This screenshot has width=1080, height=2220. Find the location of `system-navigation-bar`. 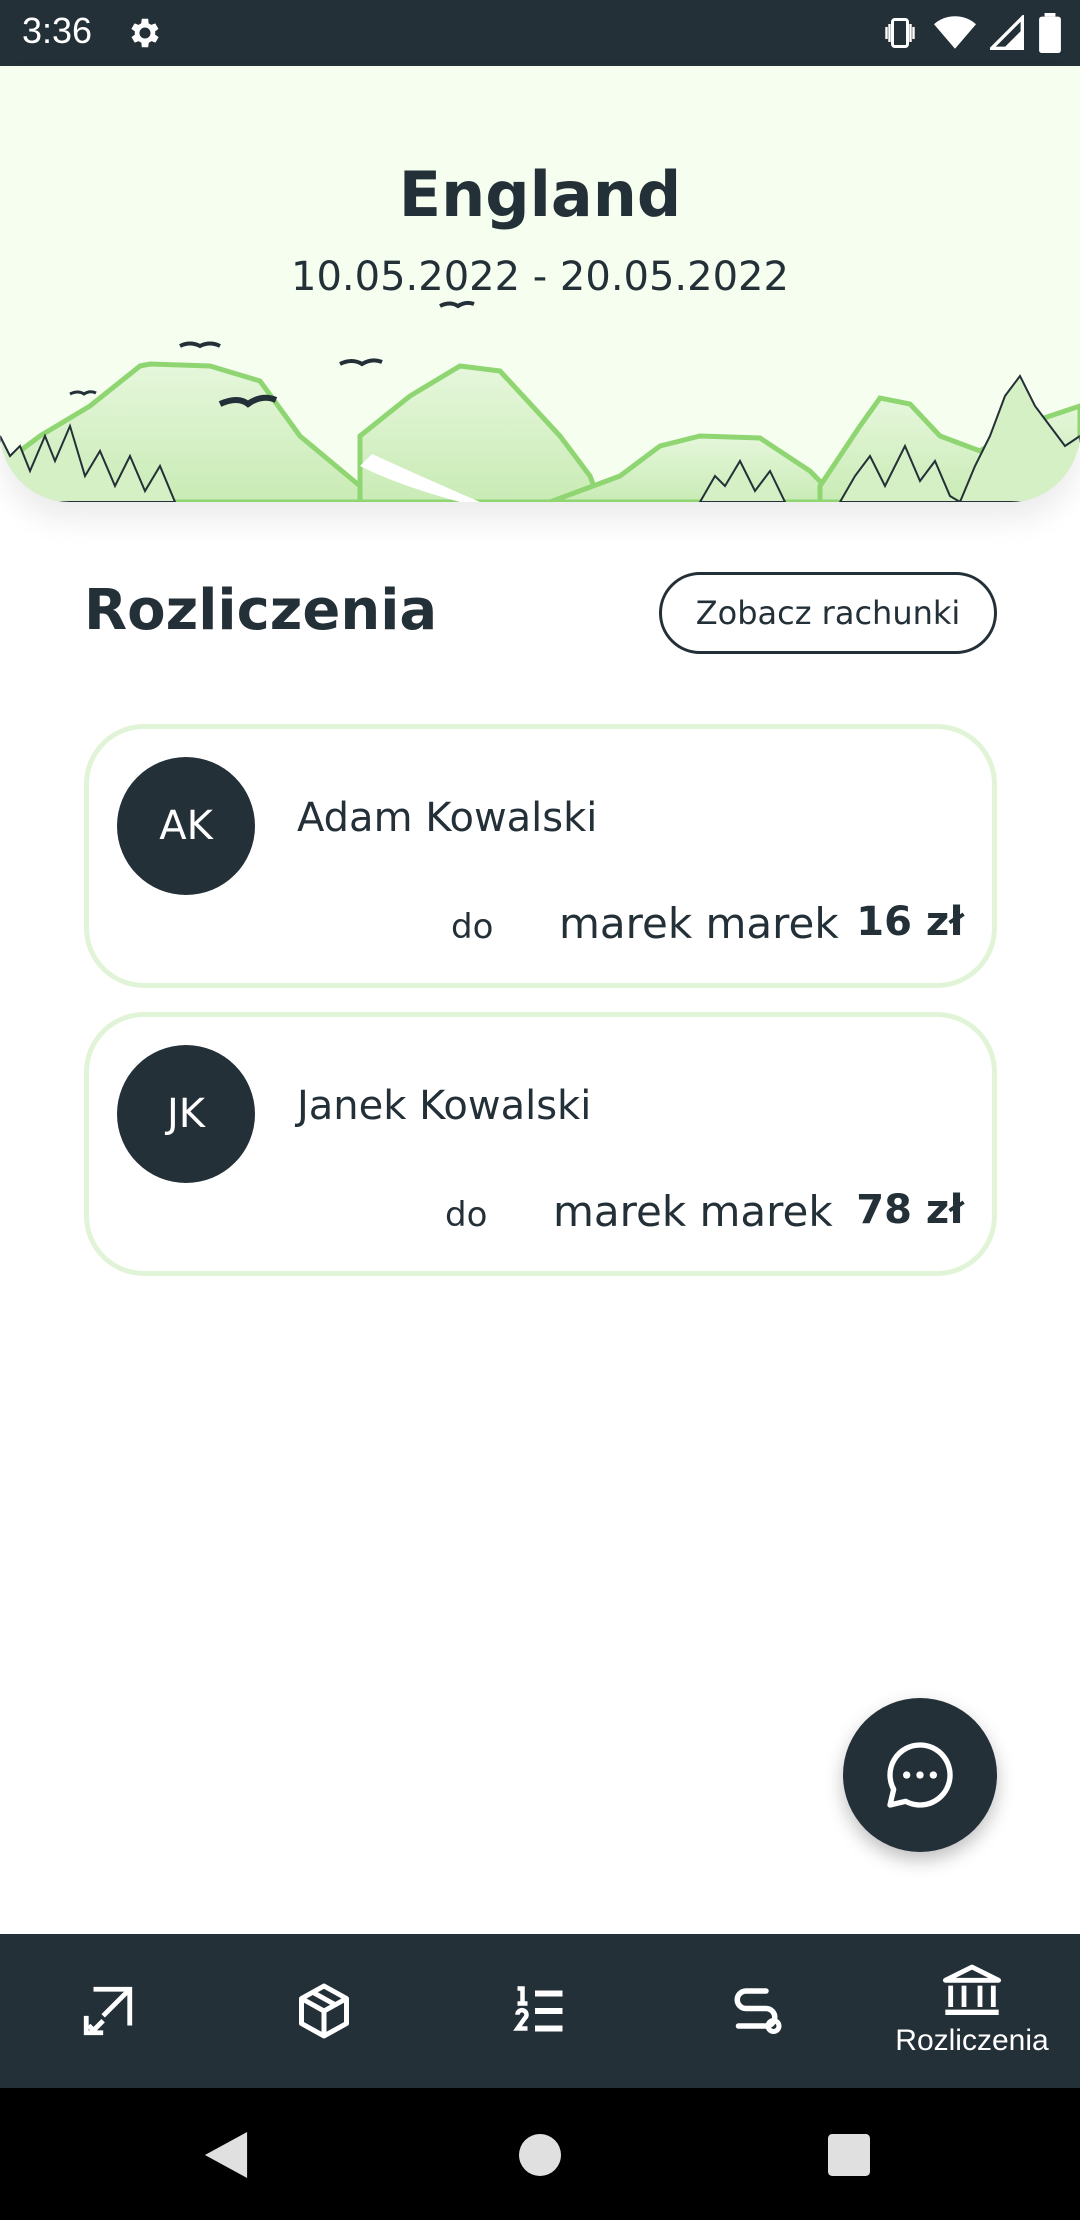

system-navigation-bar is located at coordinates (540, 2154).